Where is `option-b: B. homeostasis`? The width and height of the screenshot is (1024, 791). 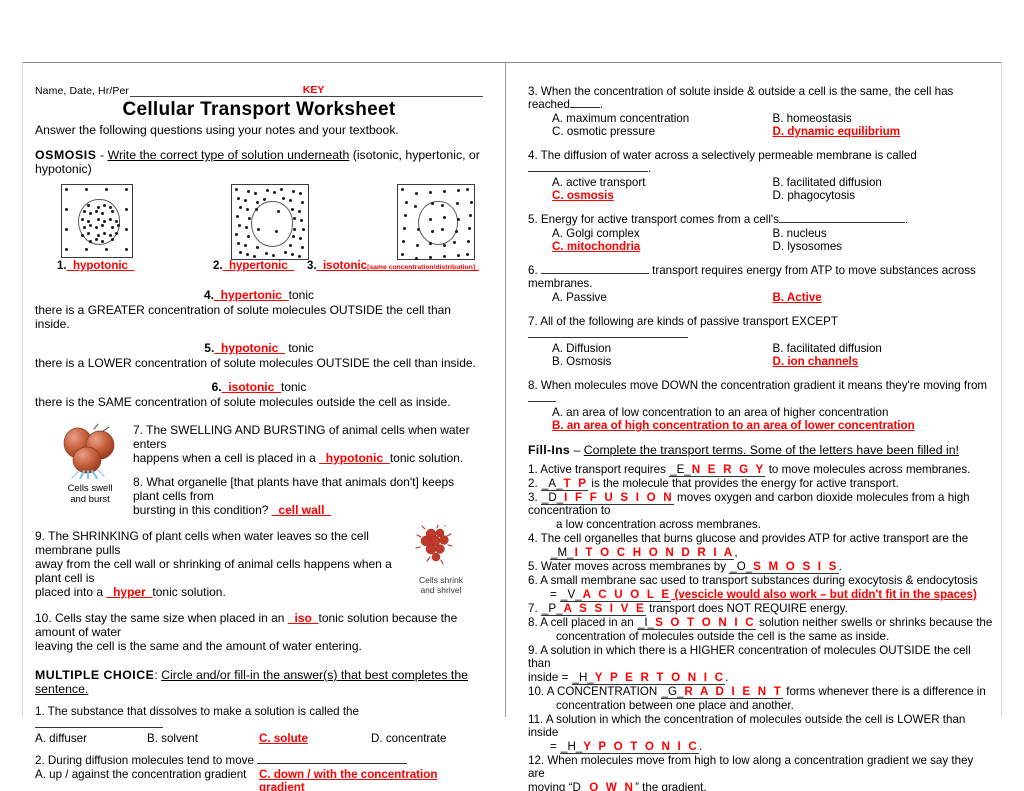
option-b: B. homeostasis is located at coordinates (883, 118).